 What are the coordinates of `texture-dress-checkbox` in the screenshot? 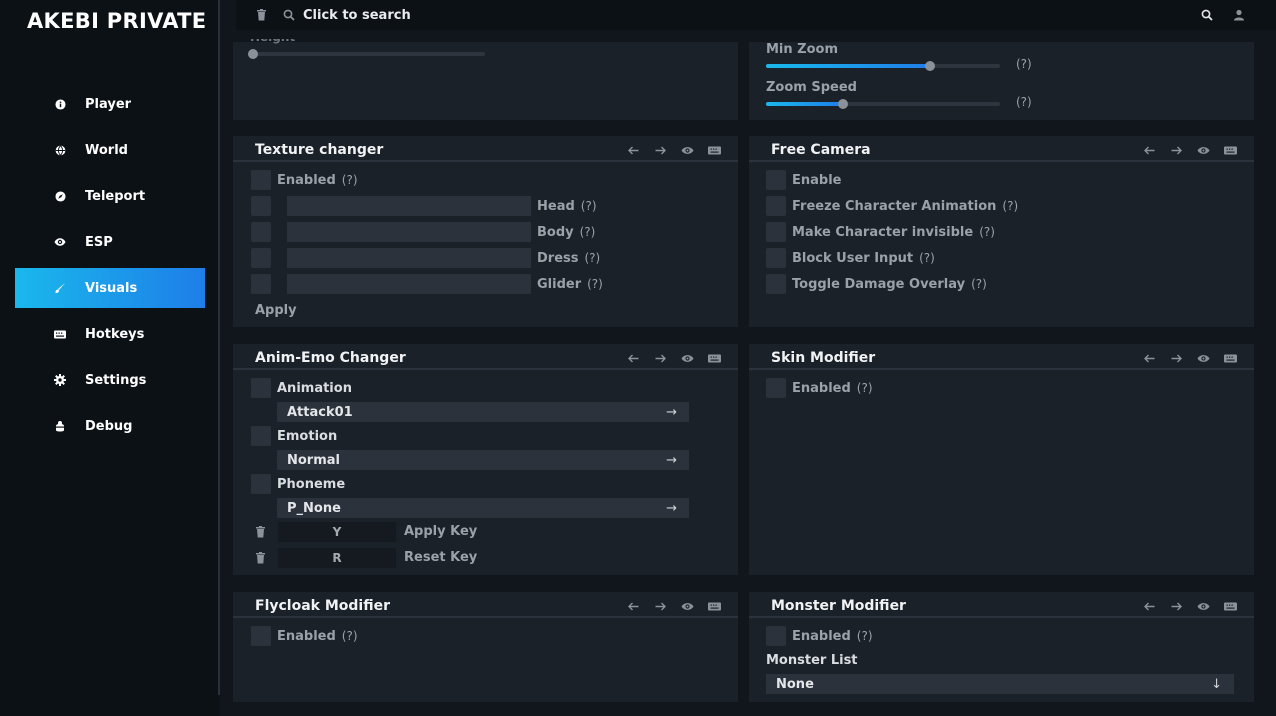 It's located at (261, 258).